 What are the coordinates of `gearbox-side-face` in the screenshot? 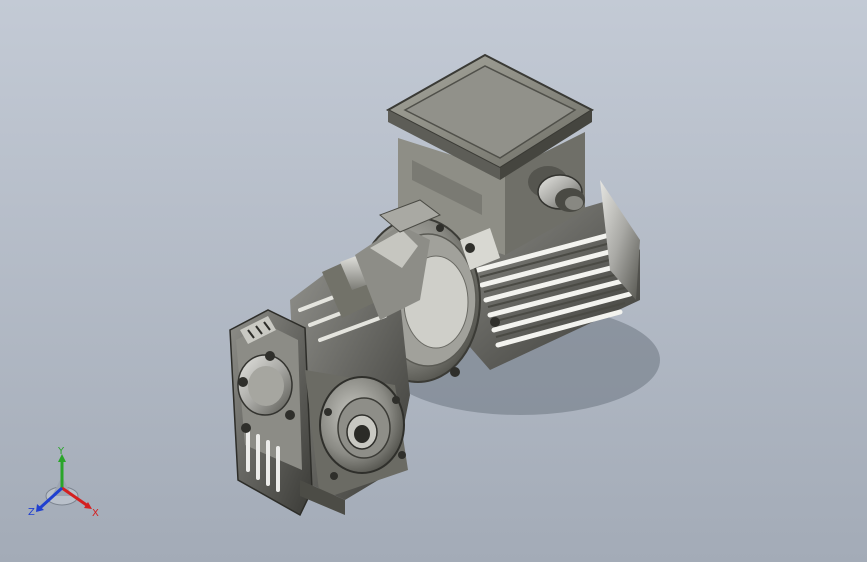 It's located at (271, 413).